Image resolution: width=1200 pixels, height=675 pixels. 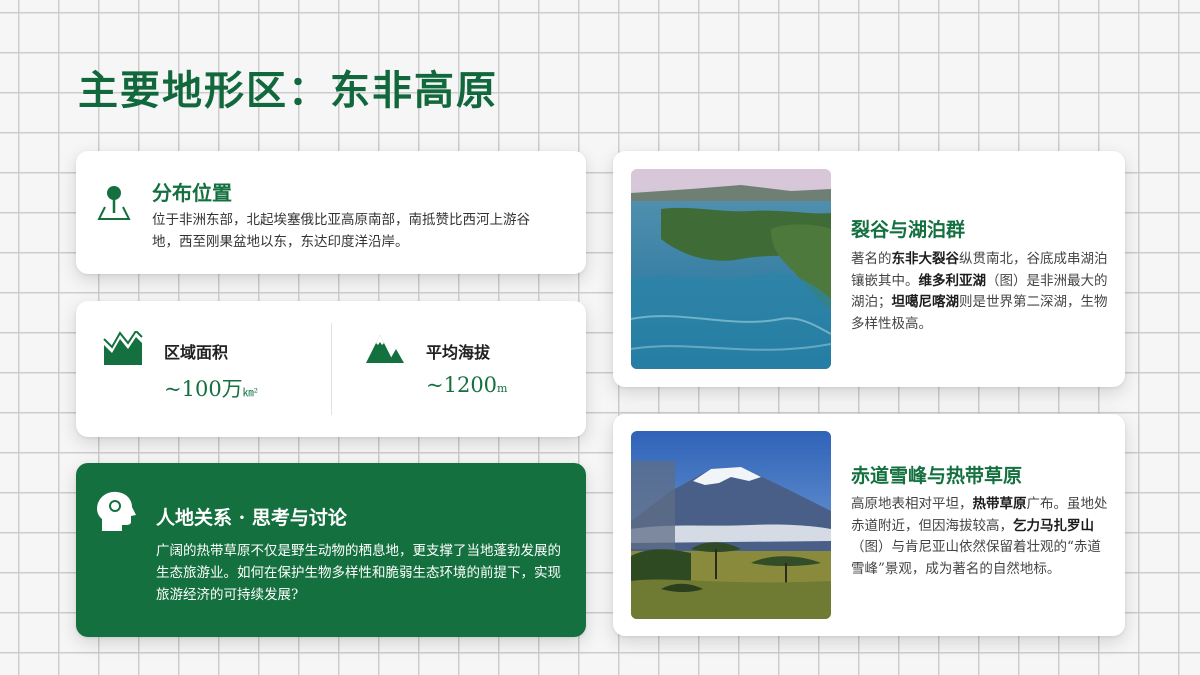 I want to click on altitude-unit: m, so click(x=502, y=388).